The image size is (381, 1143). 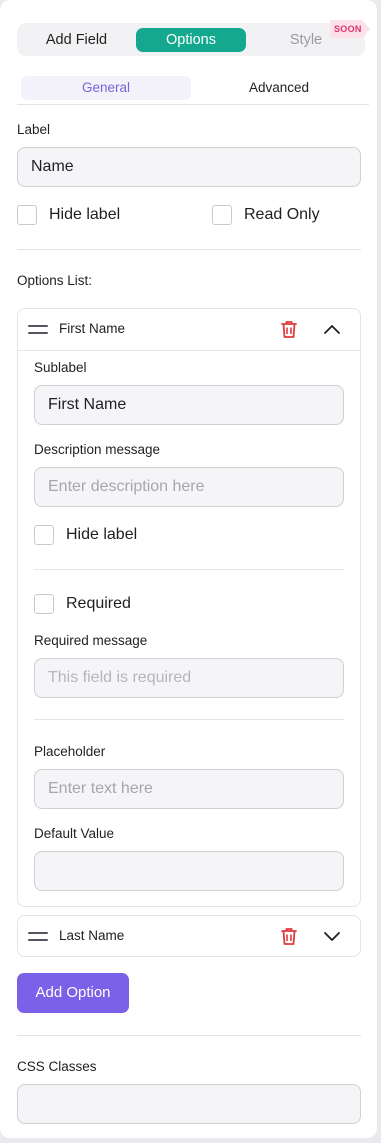 I want to click on label-input: Name, so click(x=189, y=167).